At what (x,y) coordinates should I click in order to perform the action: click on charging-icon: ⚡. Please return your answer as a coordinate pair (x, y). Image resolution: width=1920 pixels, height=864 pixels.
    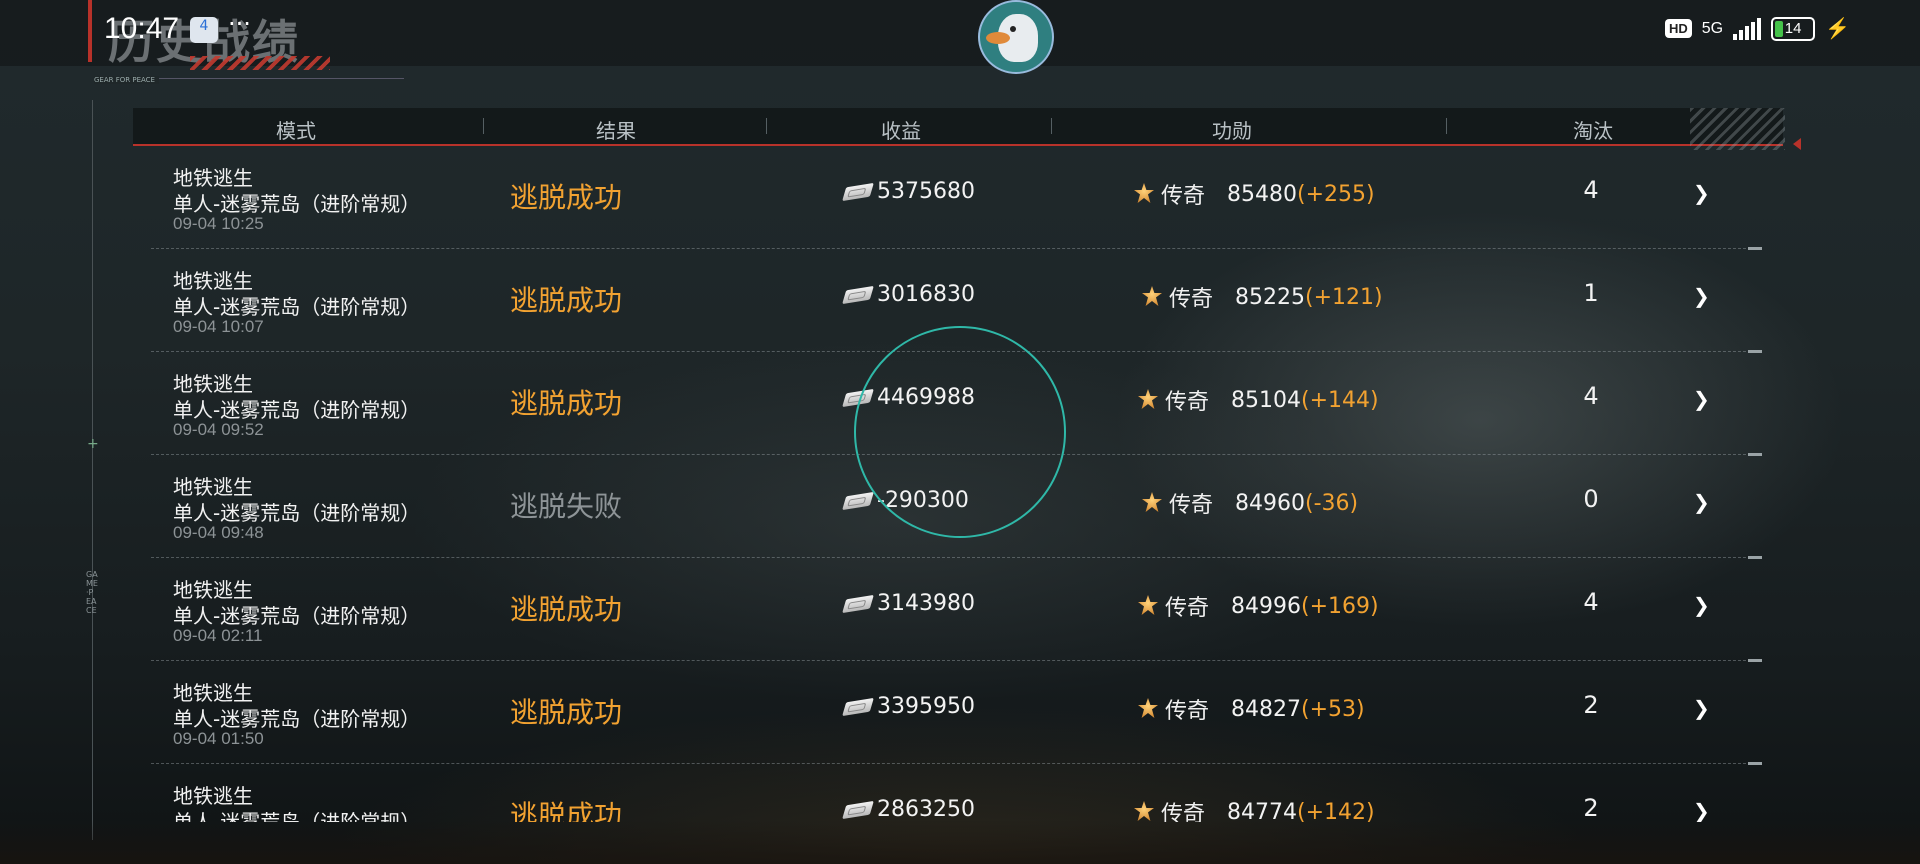
    Looking at the image, I should click on (1837, 29).